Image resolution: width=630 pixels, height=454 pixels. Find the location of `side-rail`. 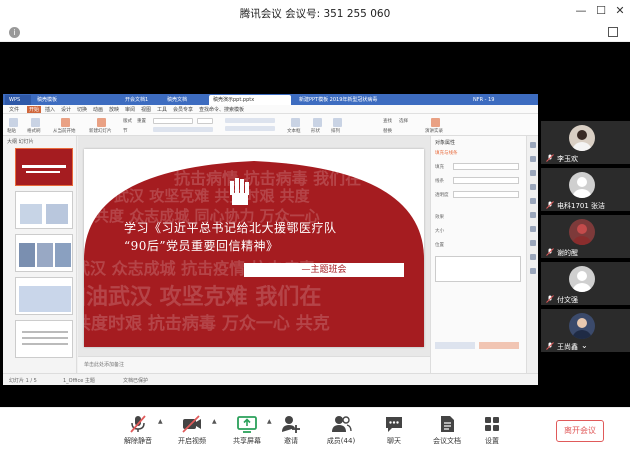

side-rail is located at coordinates (532, 254).